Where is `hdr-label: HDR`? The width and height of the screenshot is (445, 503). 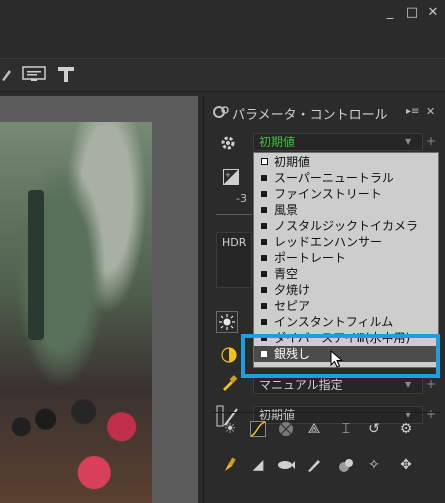
hdr-label: HDR is located at coordinates (234, 242).